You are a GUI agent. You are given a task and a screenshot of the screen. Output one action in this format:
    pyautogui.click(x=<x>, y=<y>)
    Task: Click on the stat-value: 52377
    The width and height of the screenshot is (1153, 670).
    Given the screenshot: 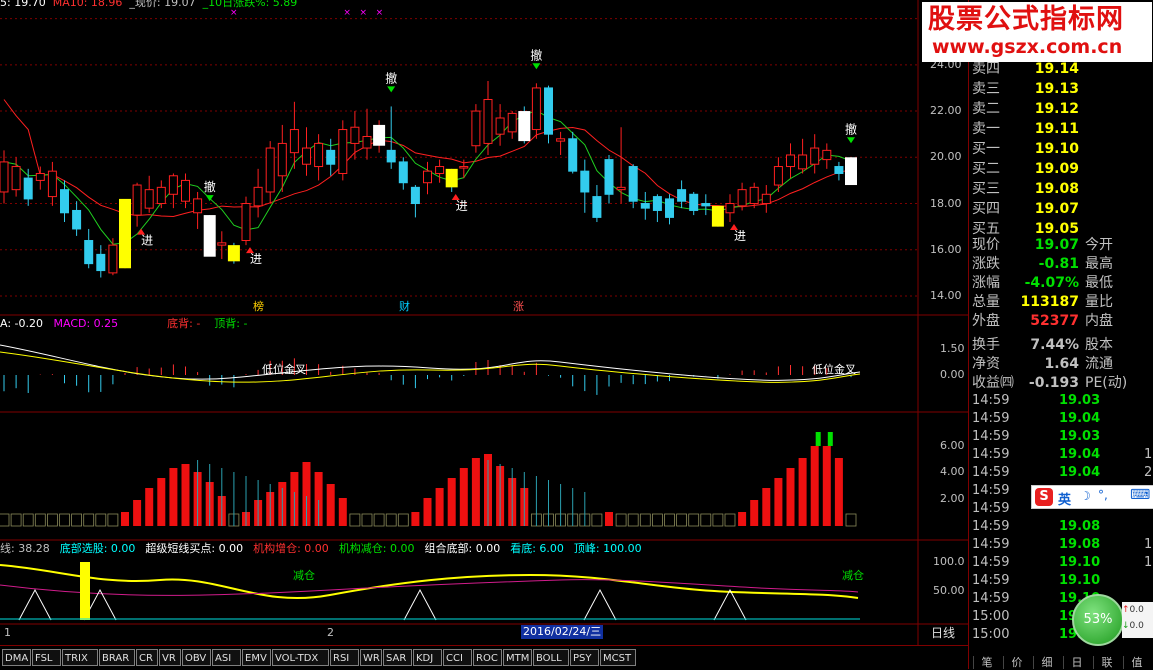 What is the action you would take?
    pyautogui.click(x=1054, y=321)
    